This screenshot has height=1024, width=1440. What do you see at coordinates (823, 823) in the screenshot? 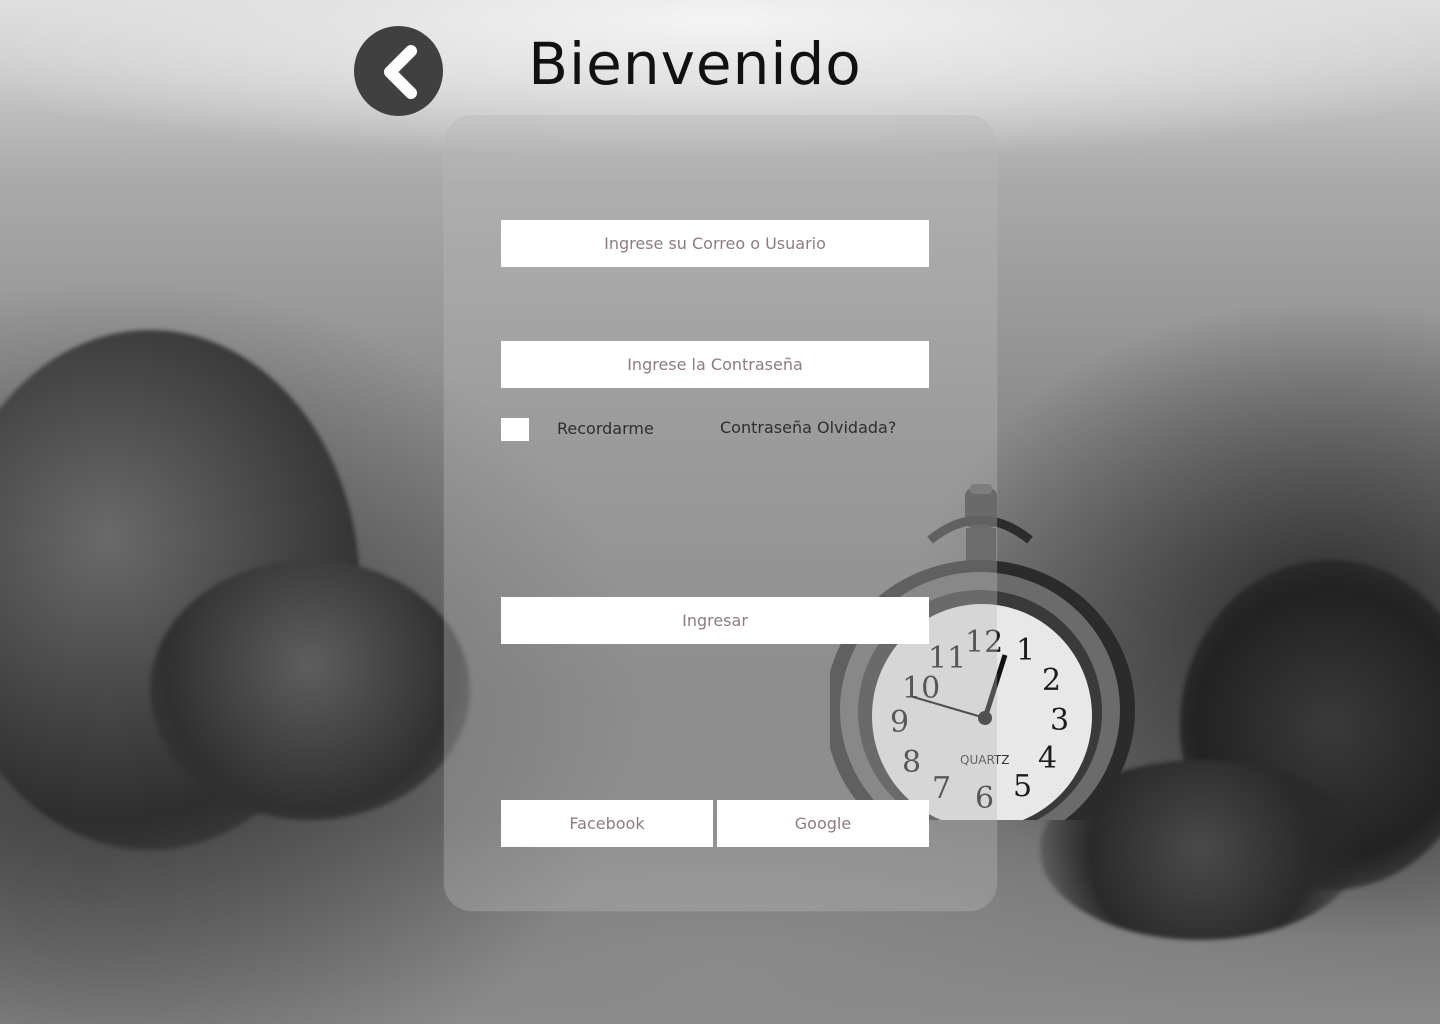
I see `google-login-button: Google` at bounding box center [823, 823].